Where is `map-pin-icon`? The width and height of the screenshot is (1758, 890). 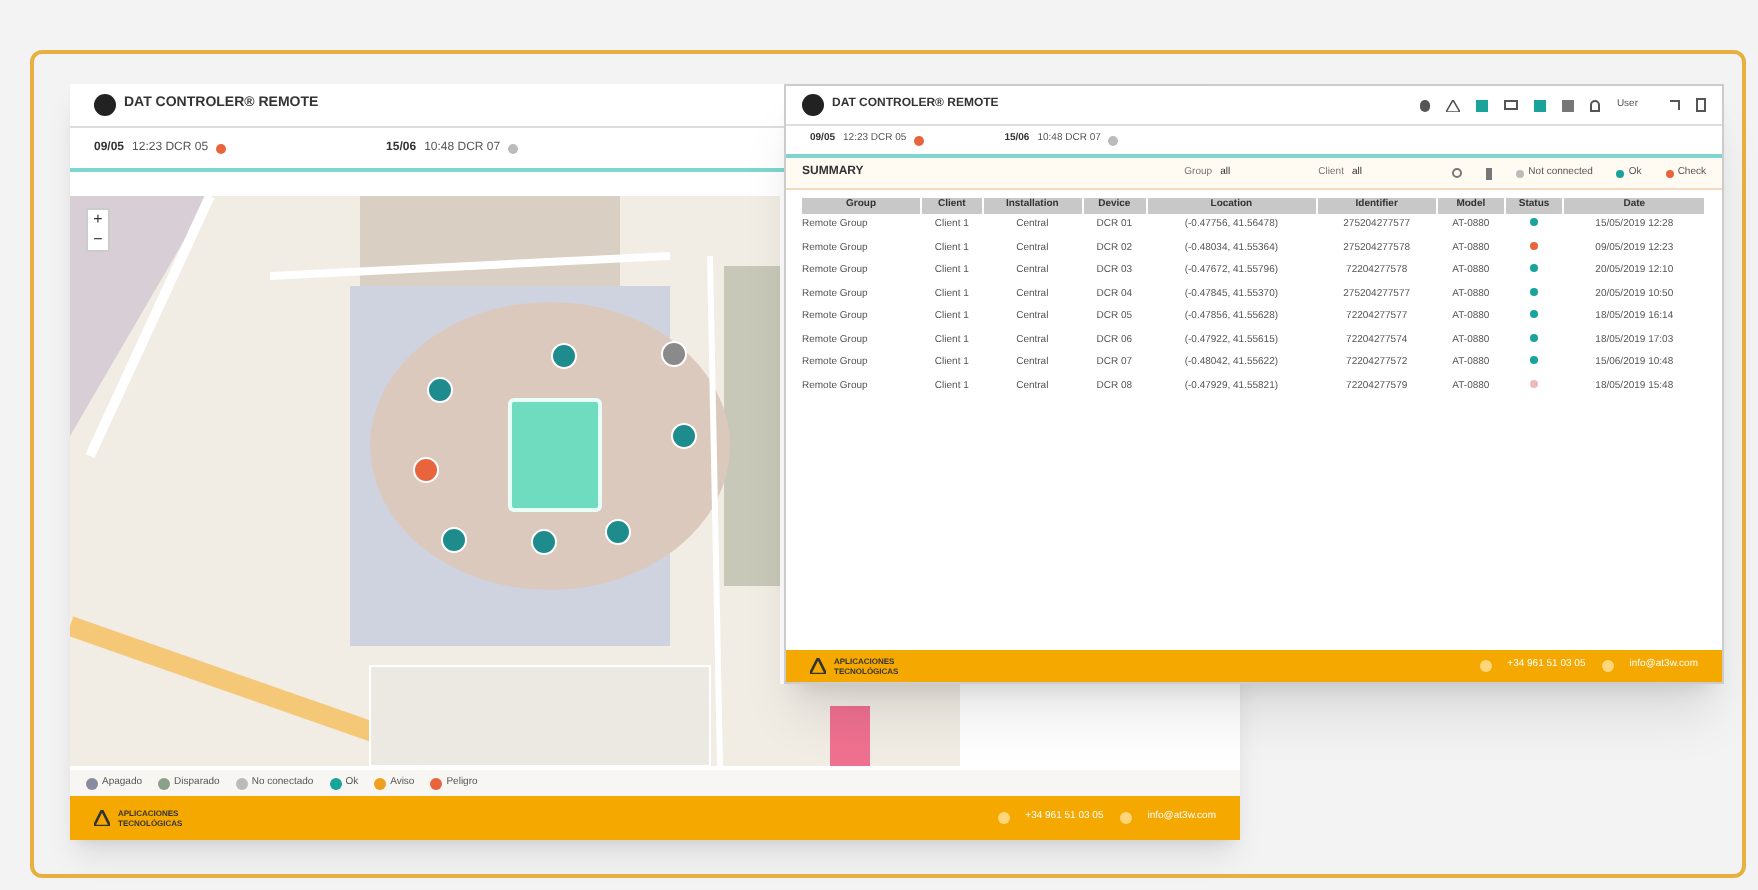 map-pin-icon is located at coordinates (1425, 105).